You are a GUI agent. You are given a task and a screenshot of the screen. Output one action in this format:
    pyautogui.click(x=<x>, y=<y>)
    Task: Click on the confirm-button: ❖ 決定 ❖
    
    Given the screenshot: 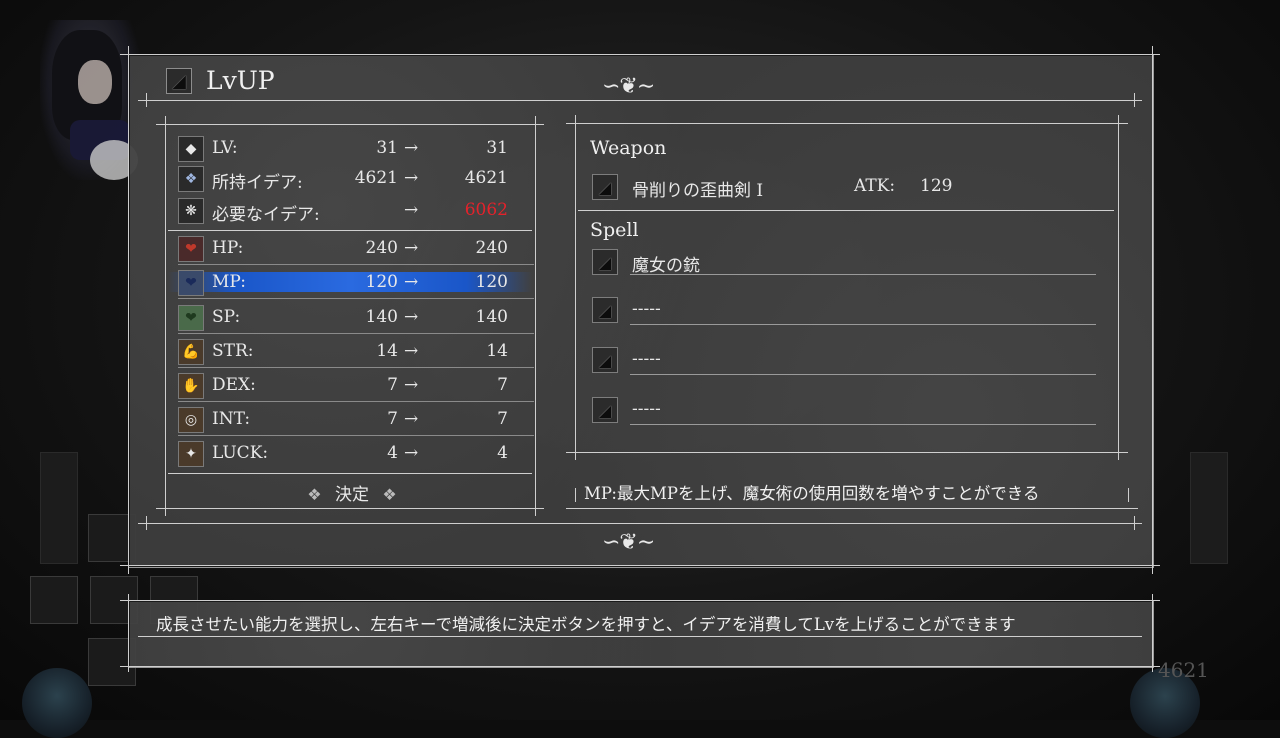 What is the action you would take?
    pyautogui.click(x=352, y=492)
    